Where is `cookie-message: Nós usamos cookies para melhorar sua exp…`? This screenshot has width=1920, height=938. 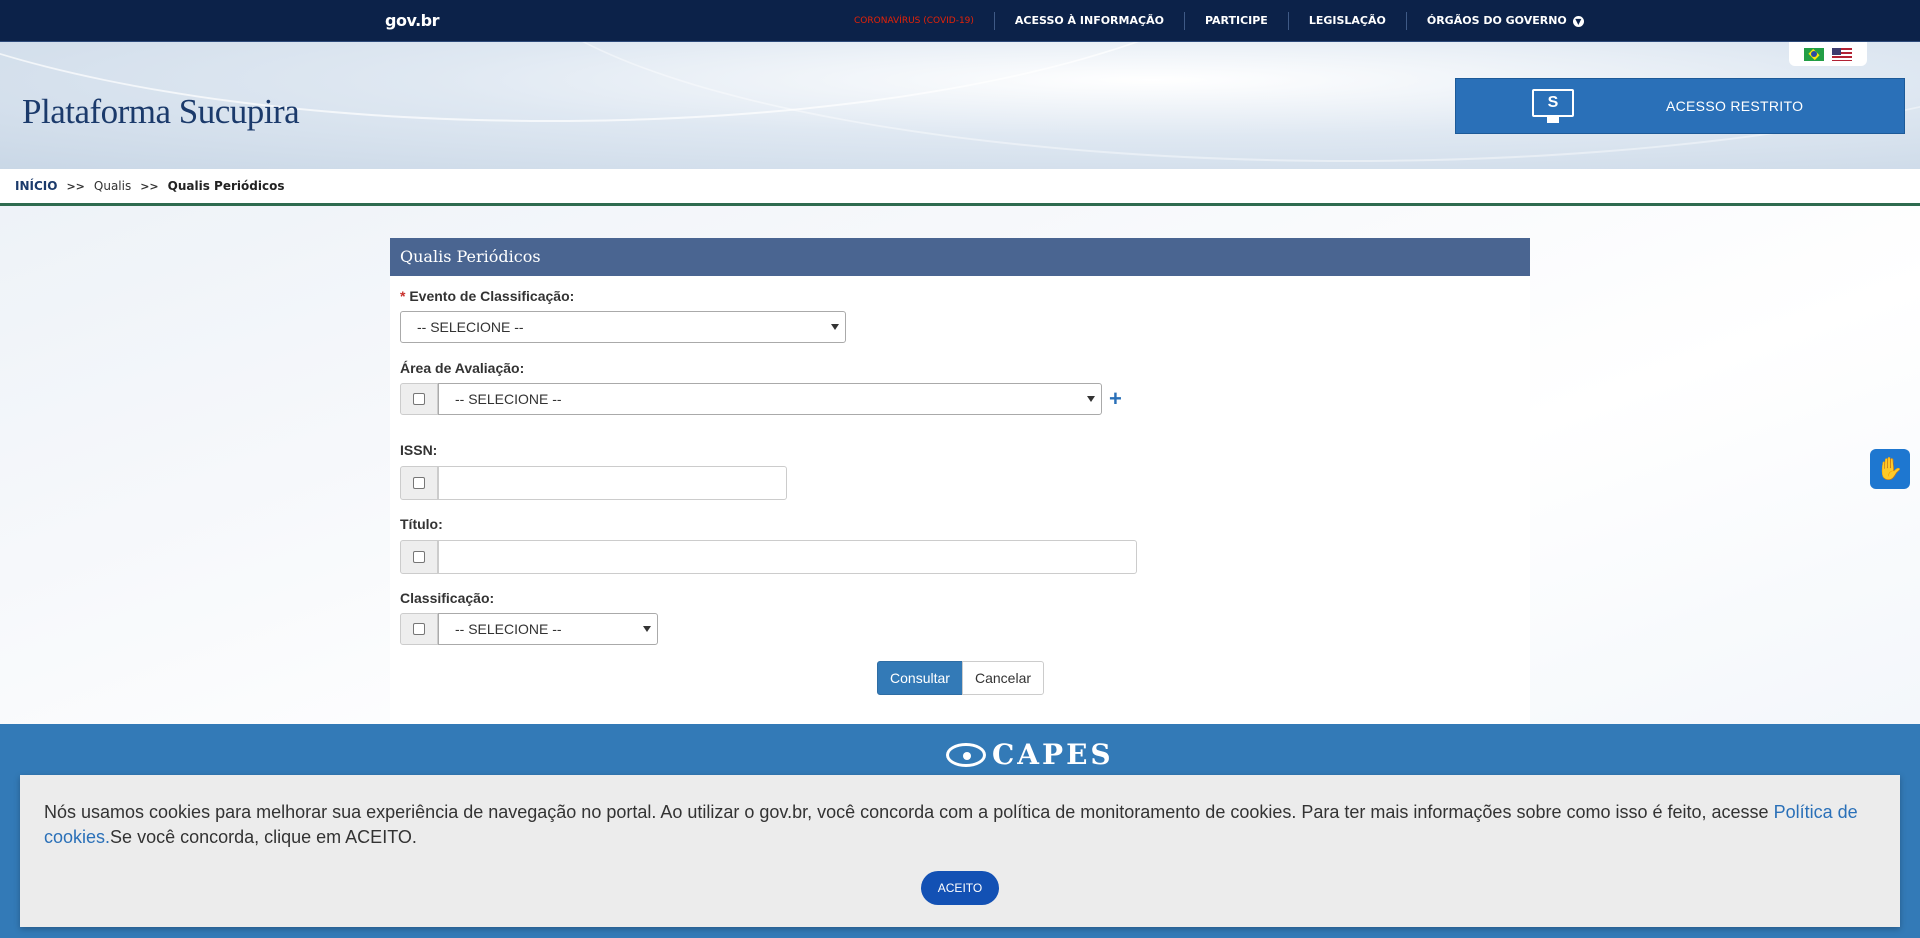 cookie-message: Nós usamos cookies para melhorar sua exp… is located at coordinates (951, 824).